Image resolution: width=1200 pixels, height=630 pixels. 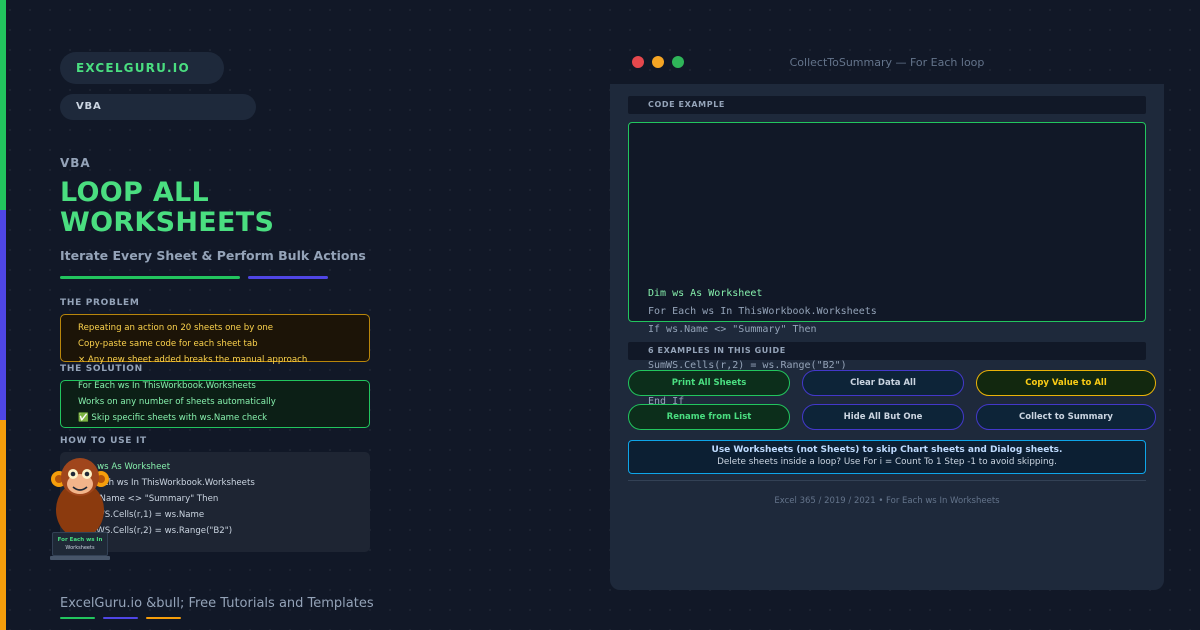 I want to click on code-example-header: CODE EXAMPLE, so click(x=887, y=105).